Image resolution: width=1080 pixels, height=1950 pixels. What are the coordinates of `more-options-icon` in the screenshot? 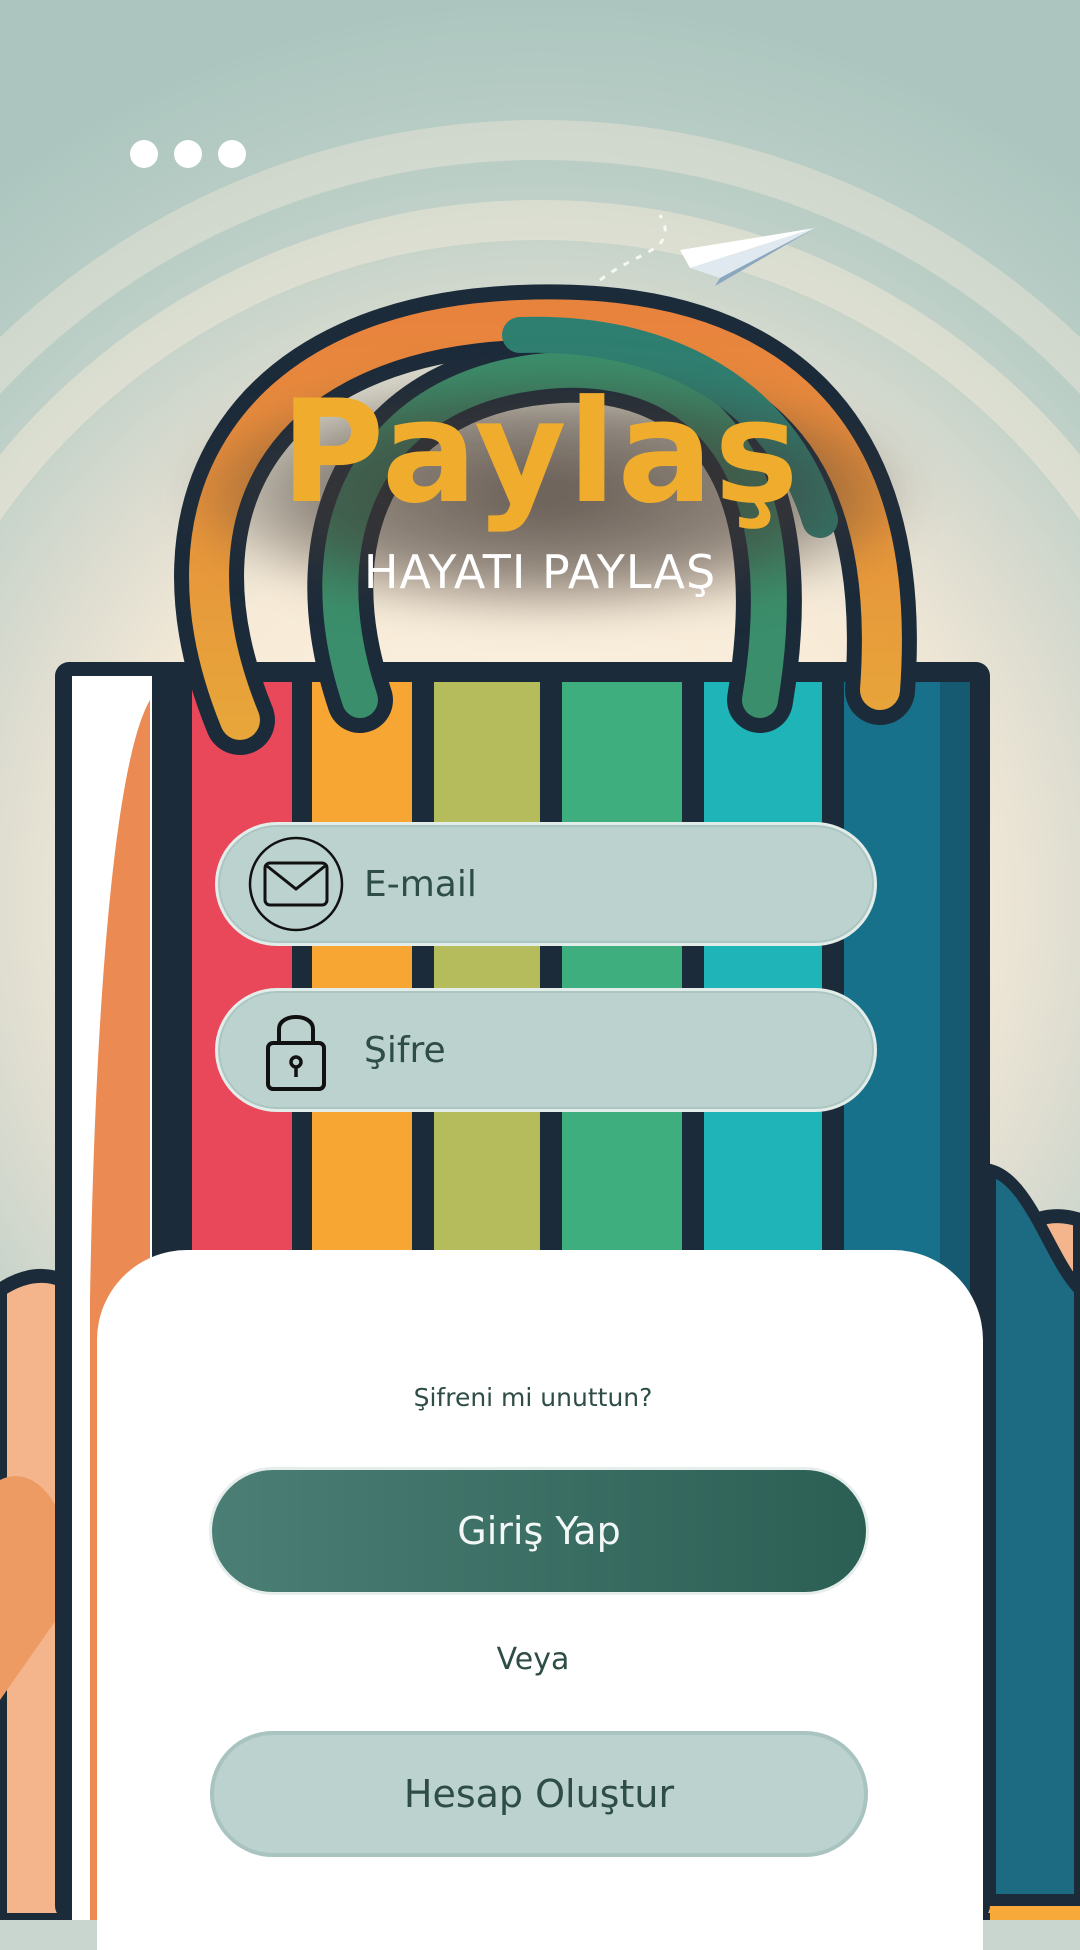 It's located at (188, 154).